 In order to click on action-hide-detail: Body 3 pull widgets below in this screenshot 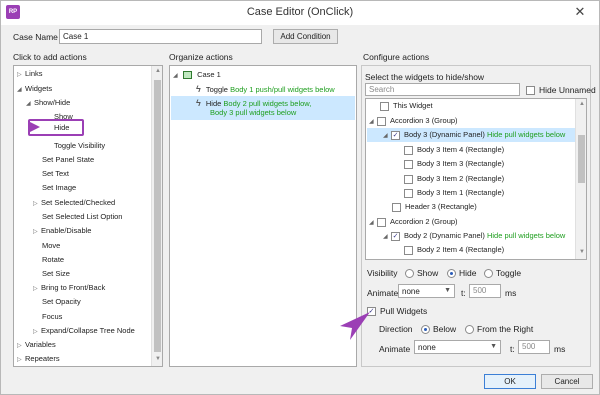, I will do `click(253, 112)`.